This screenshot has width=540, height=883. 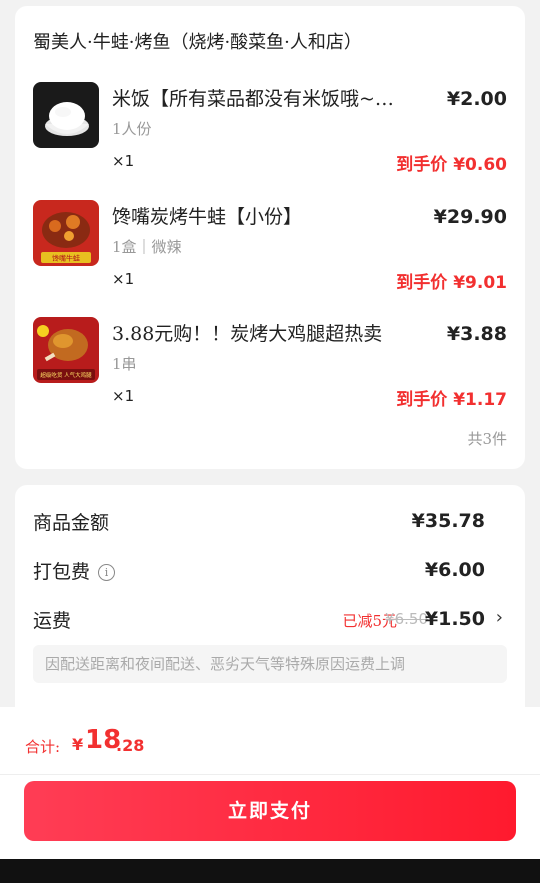 What do you see at coordinates (270, 130) in the screenshot?
I see `order-item: 米饭【所有菜品都没有米饭哦~… 1人份 ¥2.00 ×1 到手价 ¥0.60` at bounding box center [270, 130].